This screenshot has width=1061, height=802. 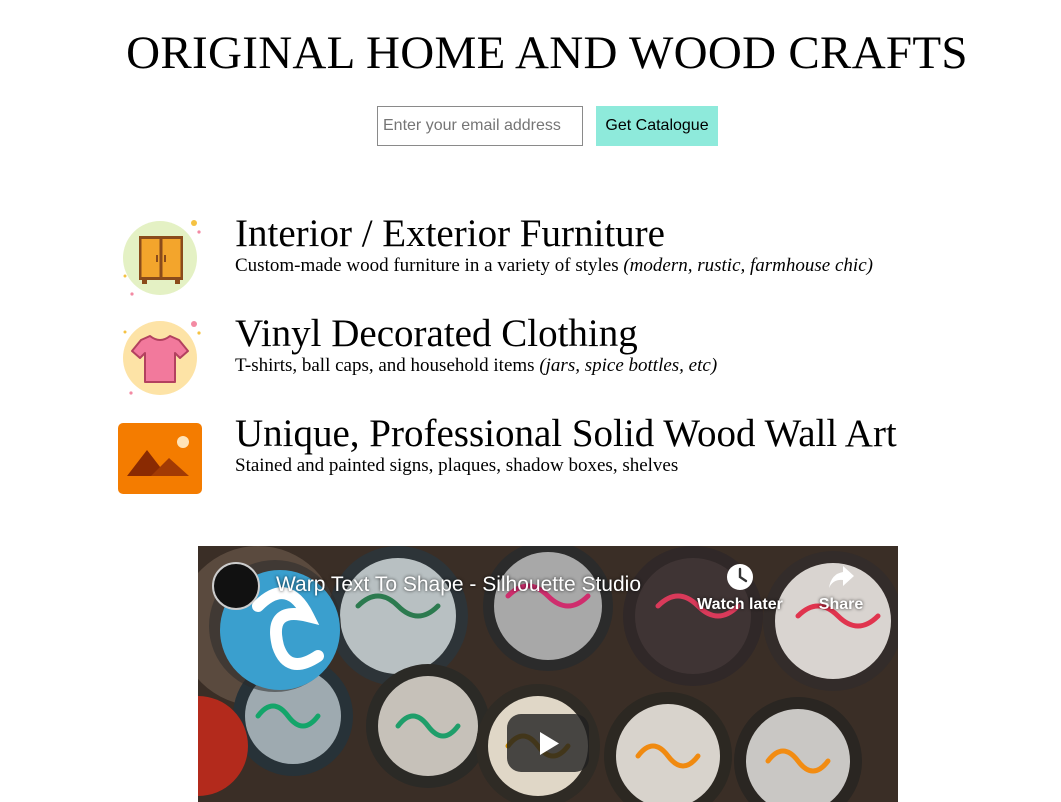 What do you see at coordinates (547, 53) in the screenshot?
I see `page-title: ORIGINAL HOME AND WOOD CRAFTS` at bounding box center [547, 53].